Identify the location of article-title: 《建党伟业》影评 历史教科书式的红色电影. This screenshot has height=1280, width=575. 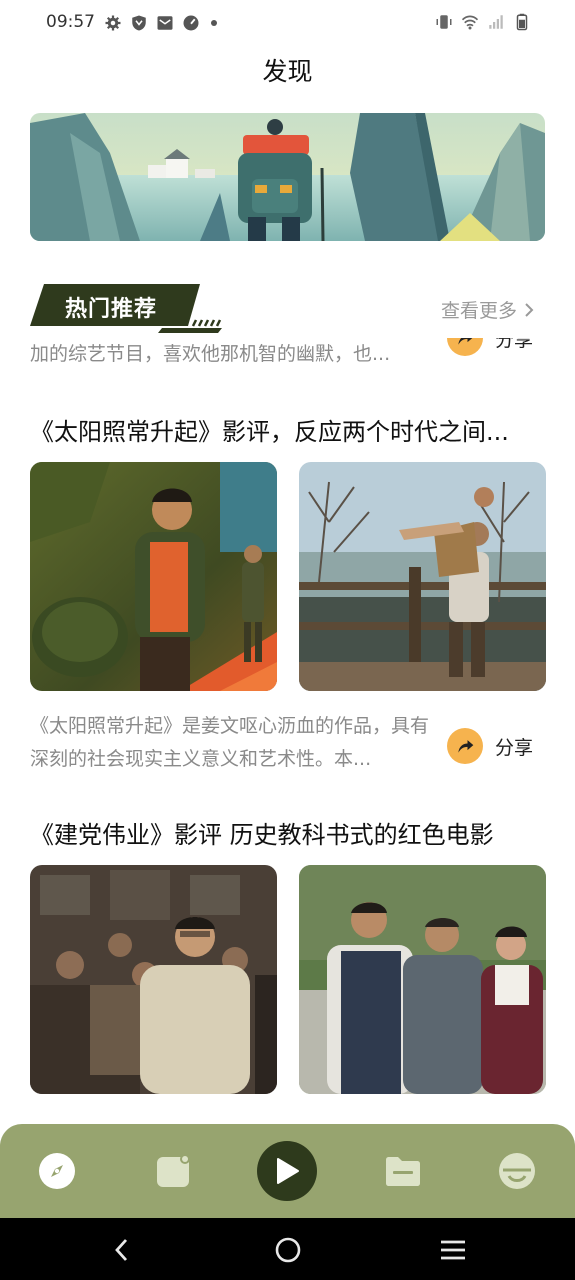
(290, 832).